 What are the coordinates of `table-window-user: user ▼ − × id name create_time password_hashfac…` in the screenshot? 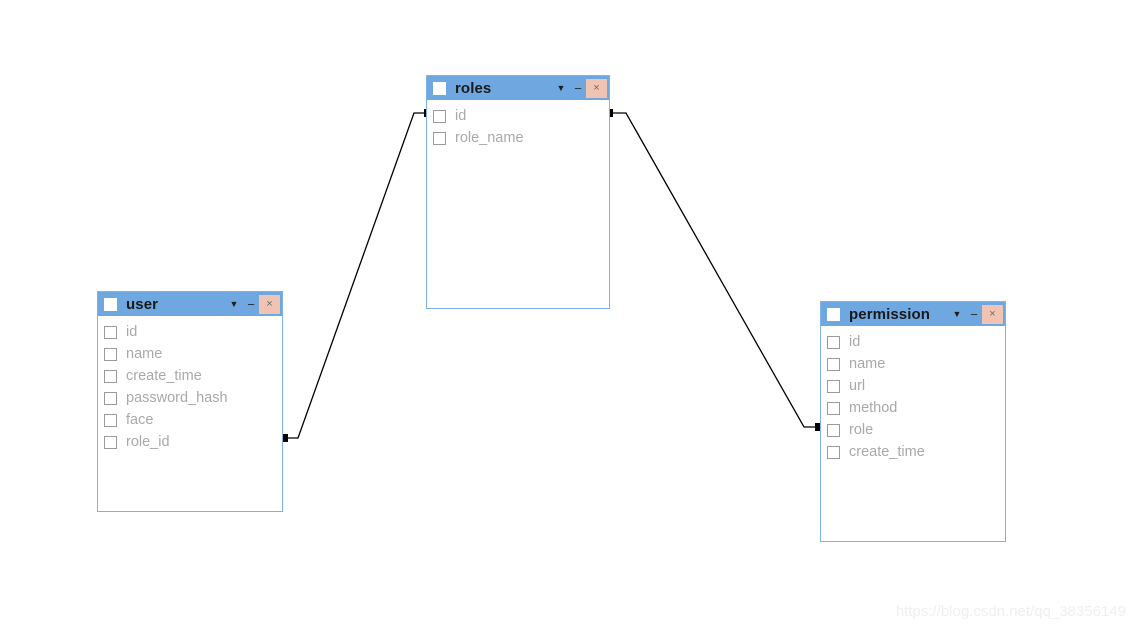 It's located at (190, 401).